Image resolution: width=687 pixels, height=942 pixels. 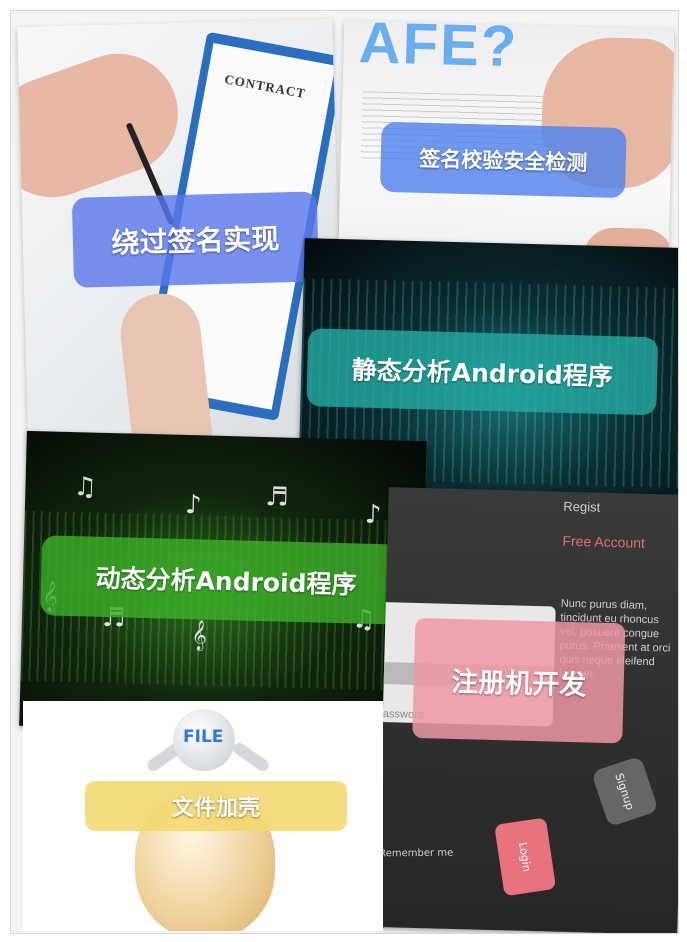 I want to click on remember-me: Remember me, so click(x=416, y=853).